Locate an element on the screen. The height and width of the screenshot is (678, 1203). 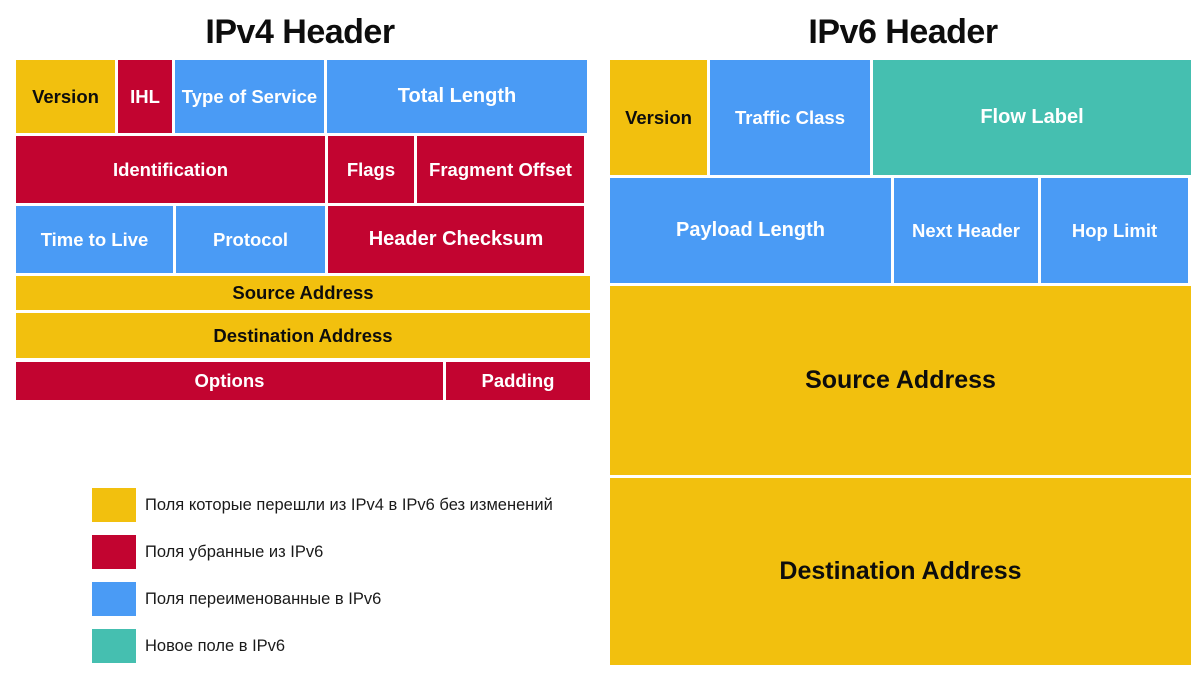
ipv4-row: Destination Address is located at coordinates (303, 335).